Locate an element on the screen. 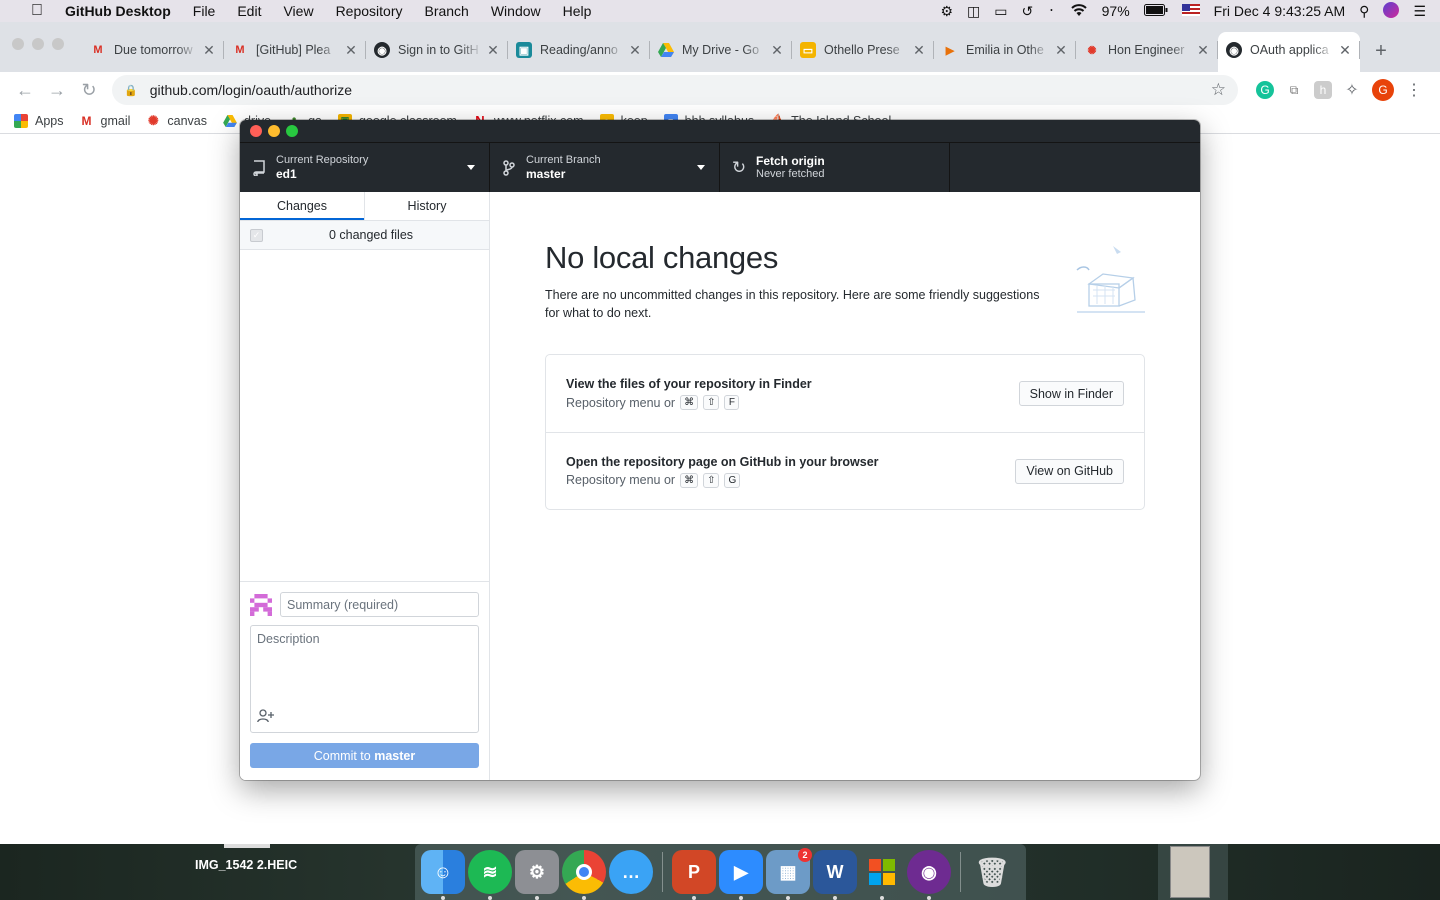  browser-tab-active: ◉ OAuth applica ✕ is located at coordinates (1289, 52).